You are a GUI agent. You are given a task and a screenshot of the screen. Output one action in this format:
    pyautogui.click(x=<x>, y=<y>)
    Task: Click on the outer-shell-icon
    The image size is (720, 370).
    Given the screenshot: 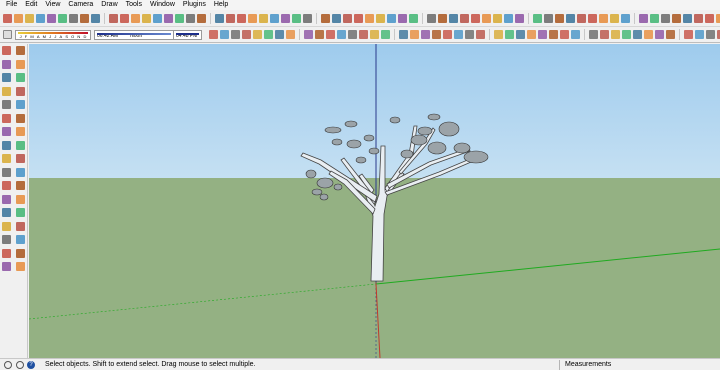 What is the action you would take?
    pyautogui.click(x=665, y=18)
    